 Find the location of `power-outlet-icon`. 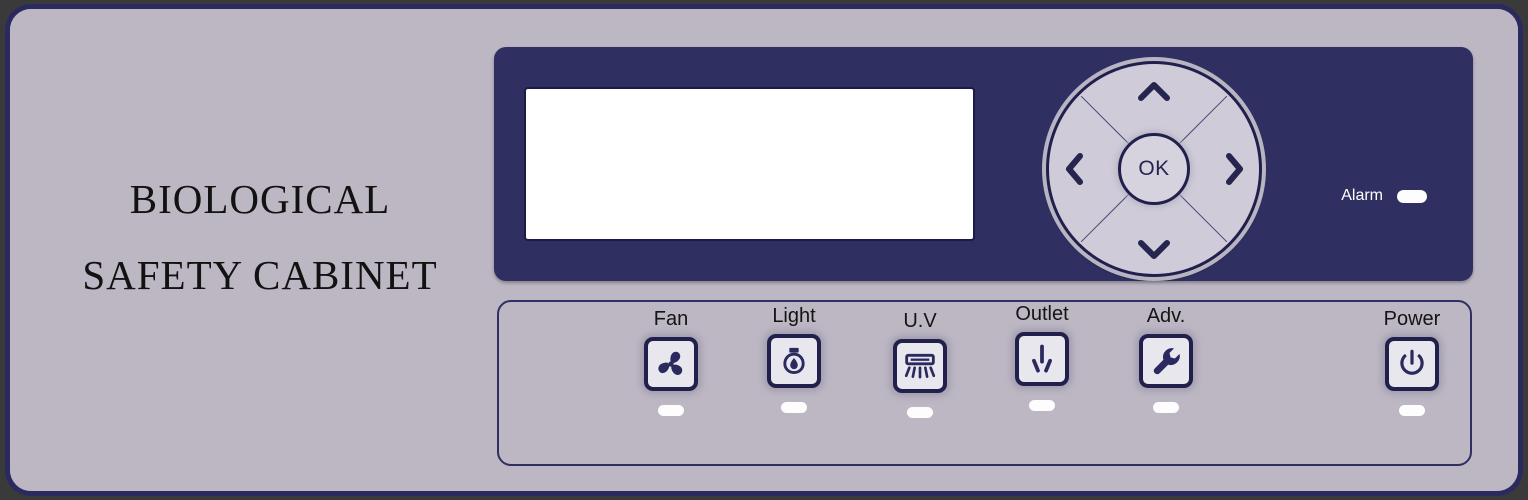

power-outlet-icon is located at coordinates (1042, 359).